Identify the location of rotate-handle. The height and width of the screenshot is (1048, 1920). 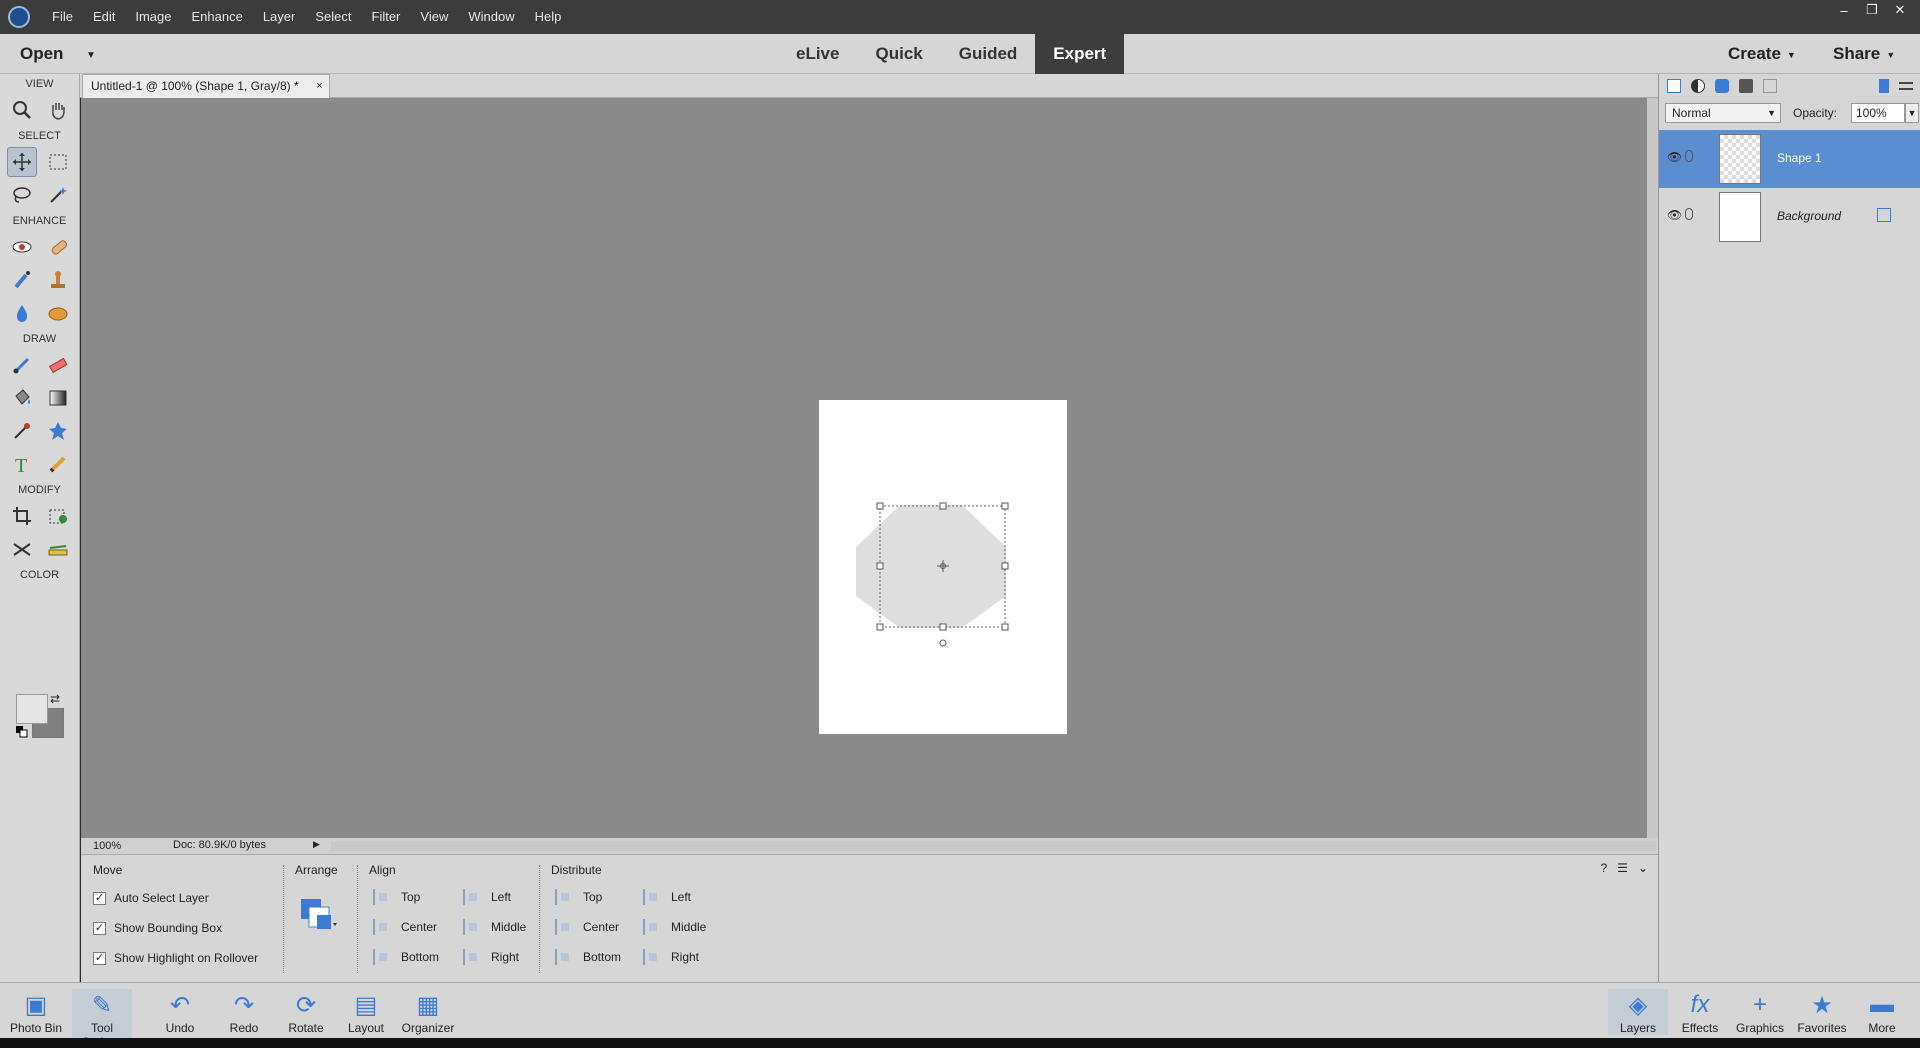
(943, 643).